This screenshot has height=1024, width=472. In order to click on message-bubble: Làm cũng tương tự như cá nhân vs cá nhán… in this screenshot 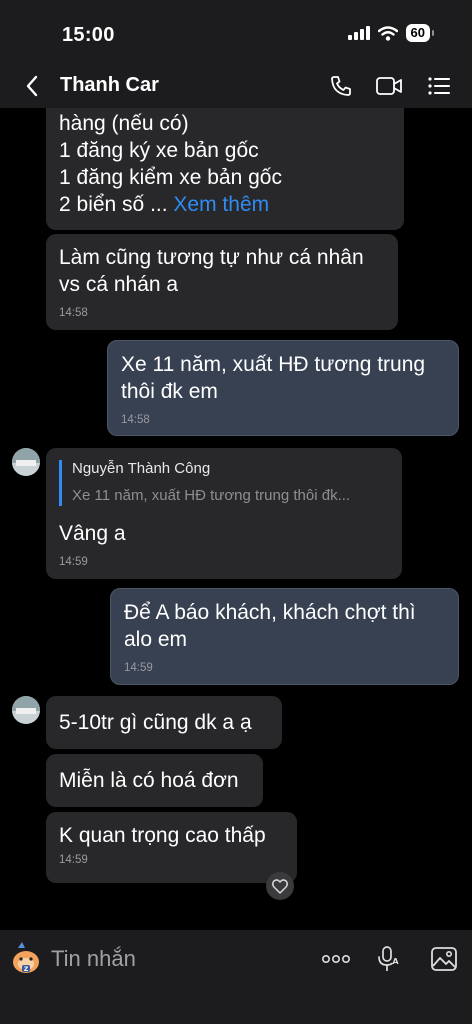, I will do `click(222, 282)`.